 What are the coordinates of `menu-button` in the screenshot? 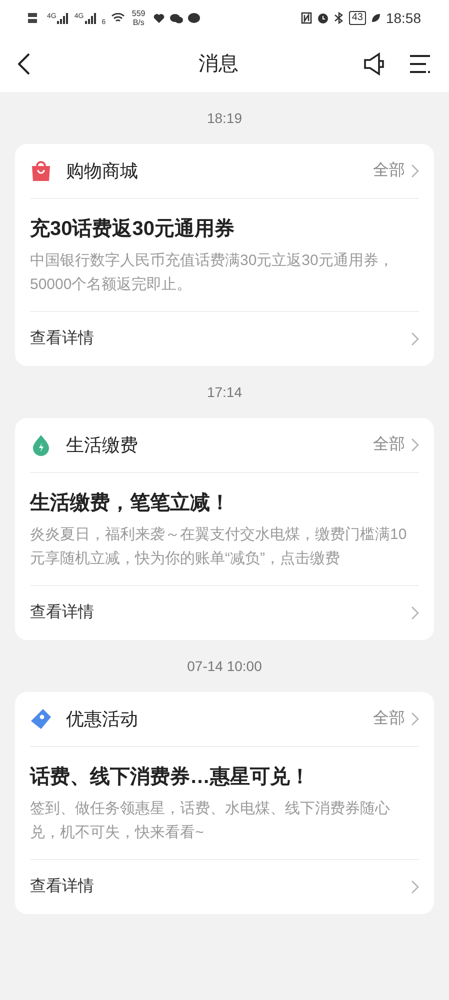 It's located at (420, 64).